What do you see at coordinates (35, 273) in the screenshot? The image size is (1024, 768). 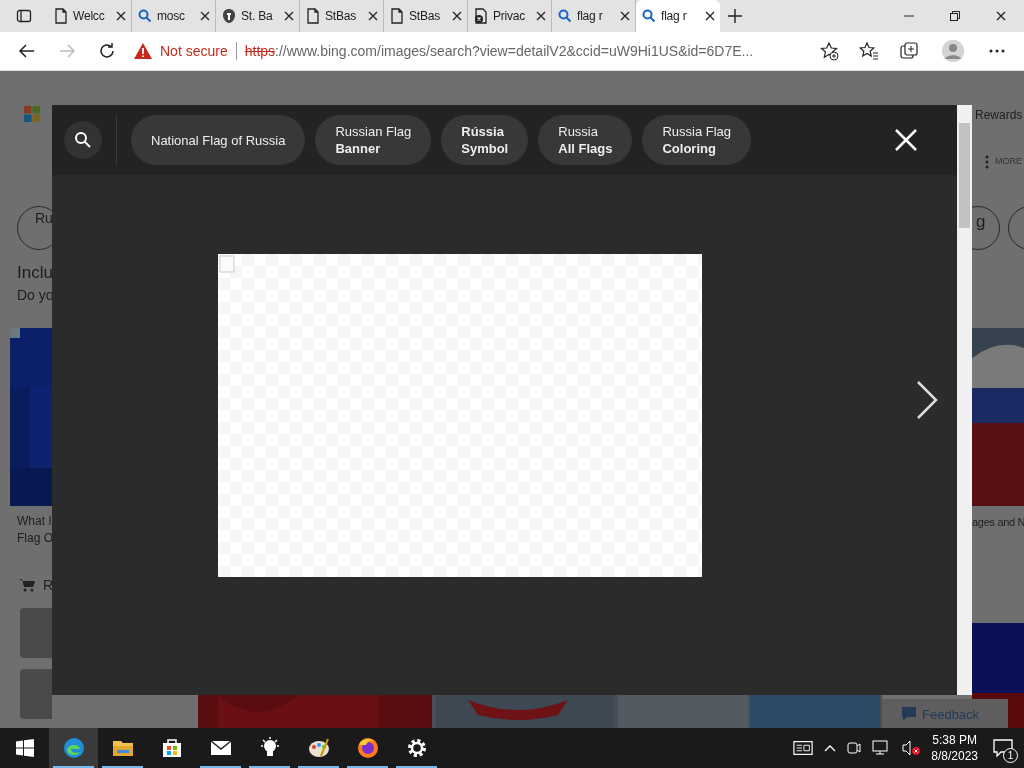 I see `section-heading: Inclu` at bounding box center [35, 273].